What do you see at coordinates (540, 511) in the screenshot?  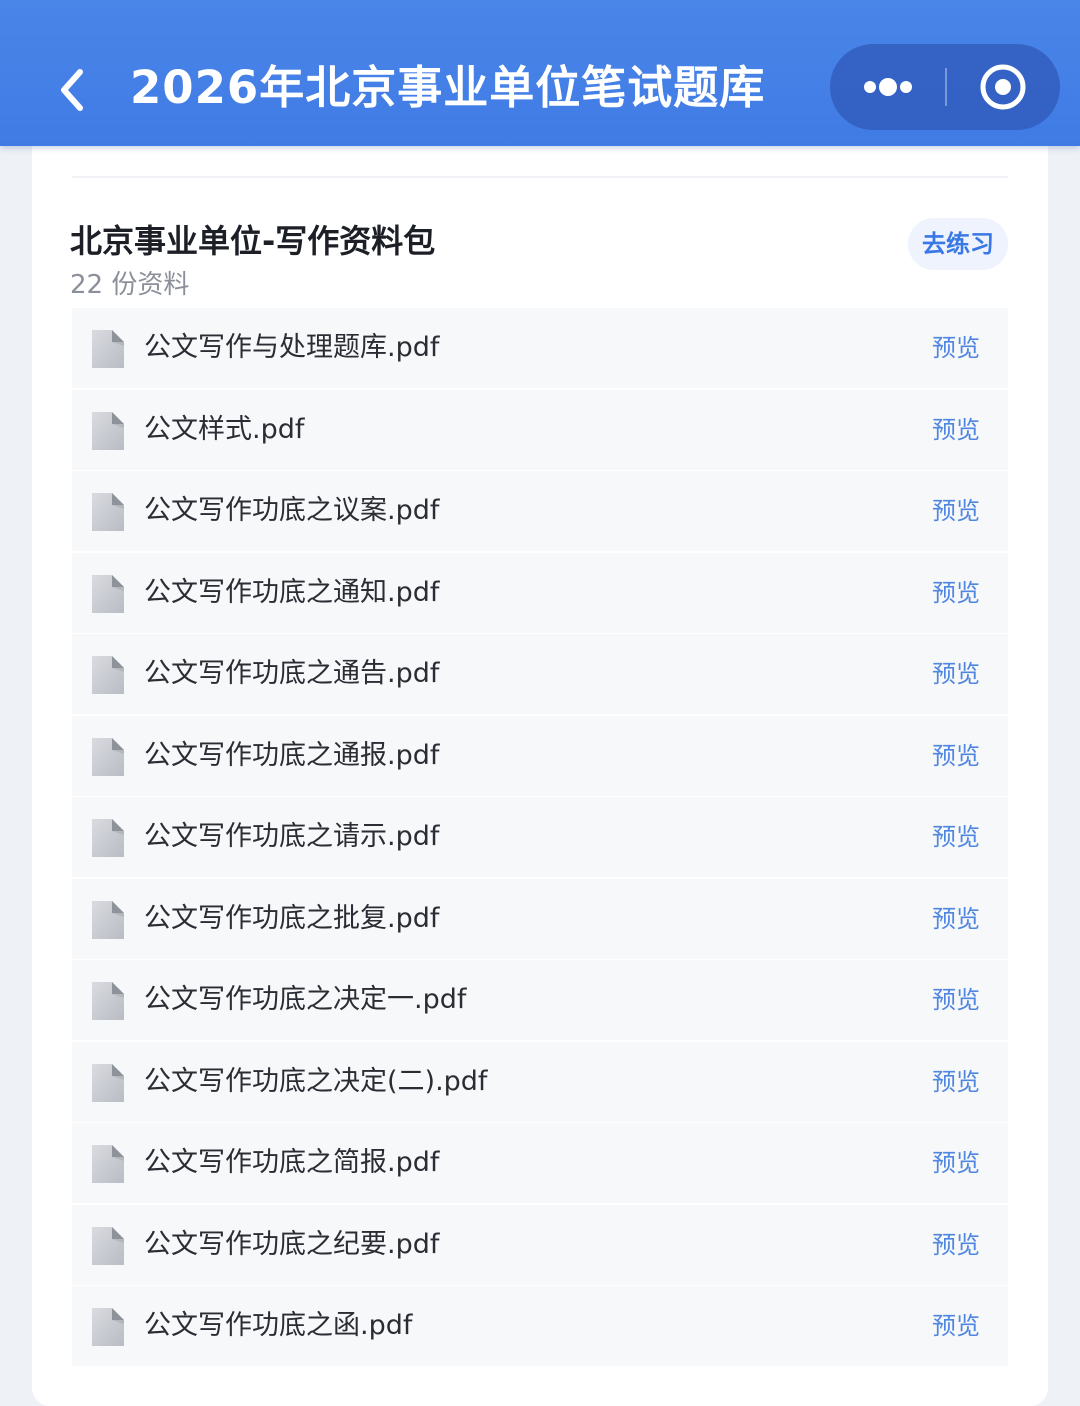 I see `file-row: 公文写作功底之议案.pdf 预览` at bounding box center [540, 511].